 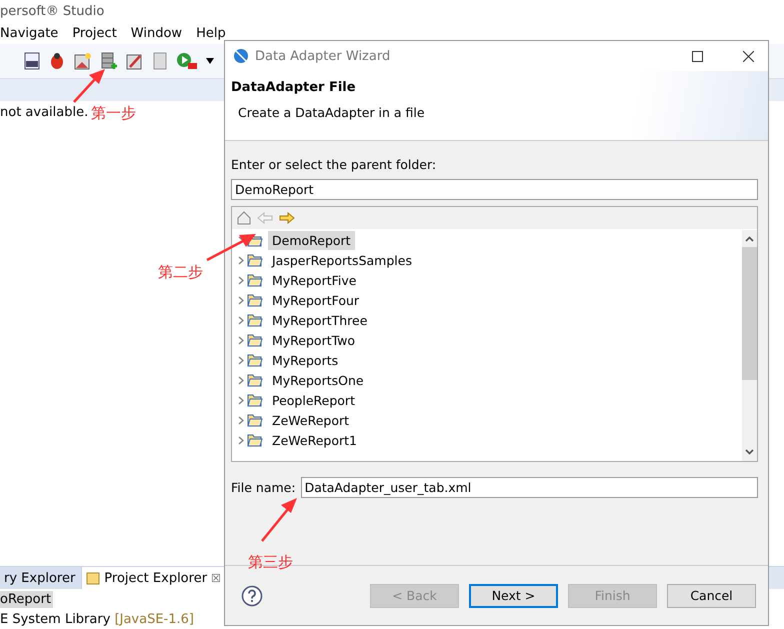 I want to click on menu-item: Project, so click(x=94, y=33).